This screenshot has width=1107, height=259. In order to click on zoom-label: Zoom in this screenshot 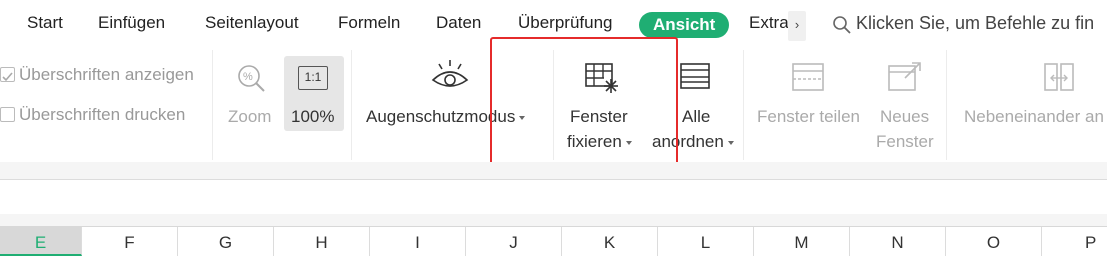, I will do `click(250, 116)`.